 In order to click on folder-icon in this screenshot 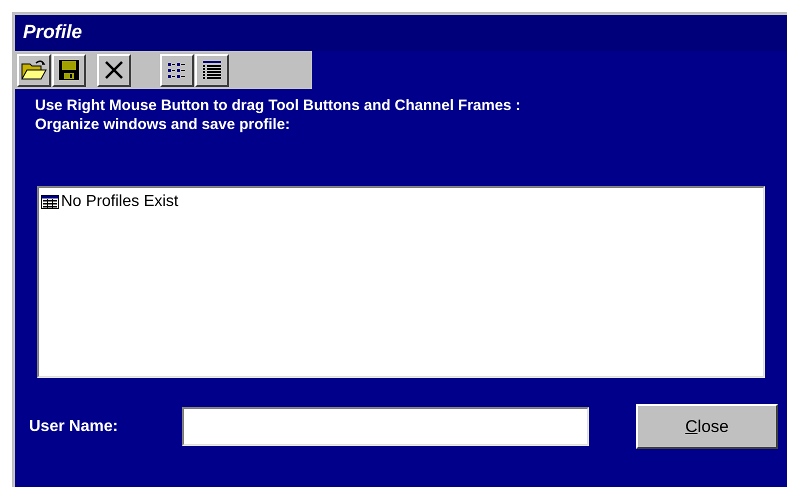, I will do `click(34, 70)`.